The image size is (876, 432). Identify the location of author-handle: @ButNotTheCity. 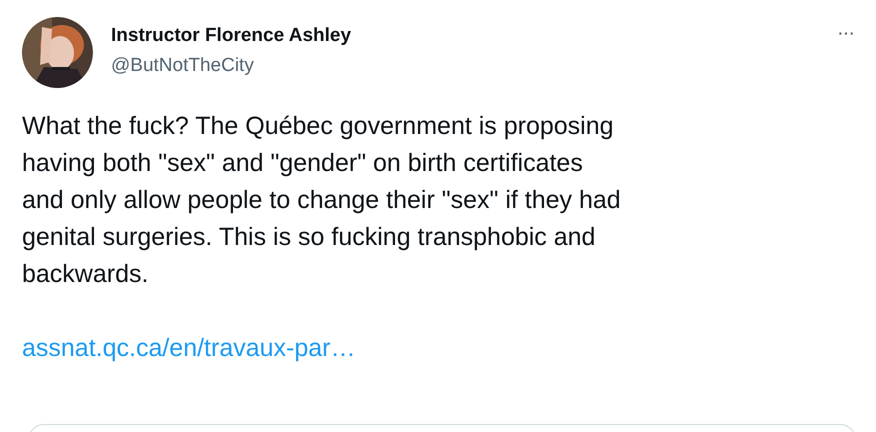
(231, 66).